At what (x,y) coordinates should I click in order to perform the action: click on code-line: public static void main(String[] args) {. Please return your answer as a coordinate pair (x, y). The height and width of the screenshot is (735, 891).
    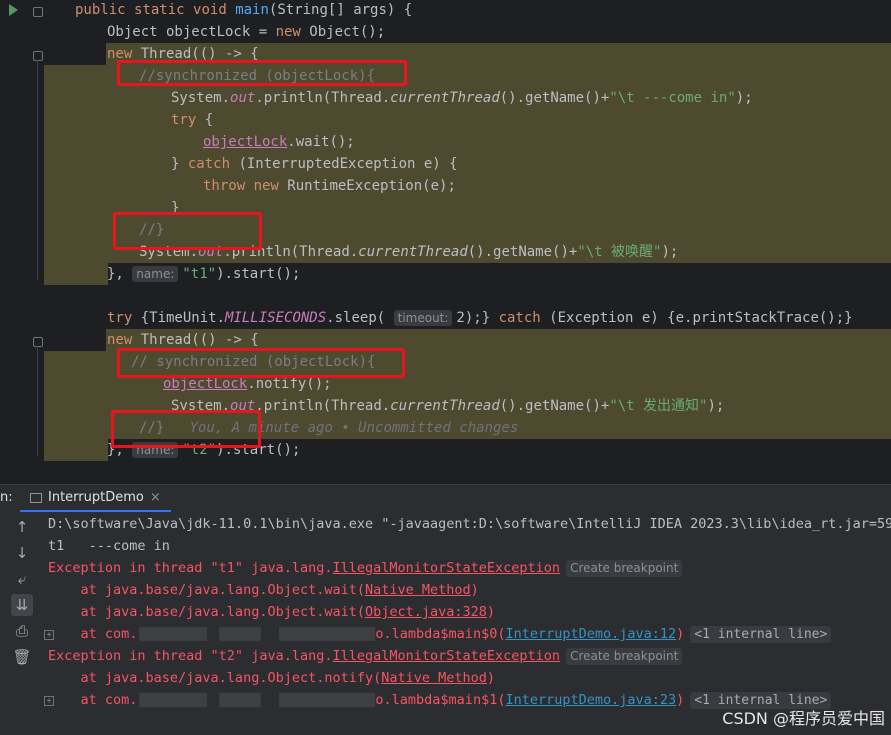
    Looking at the image, I should click on (243, 10).